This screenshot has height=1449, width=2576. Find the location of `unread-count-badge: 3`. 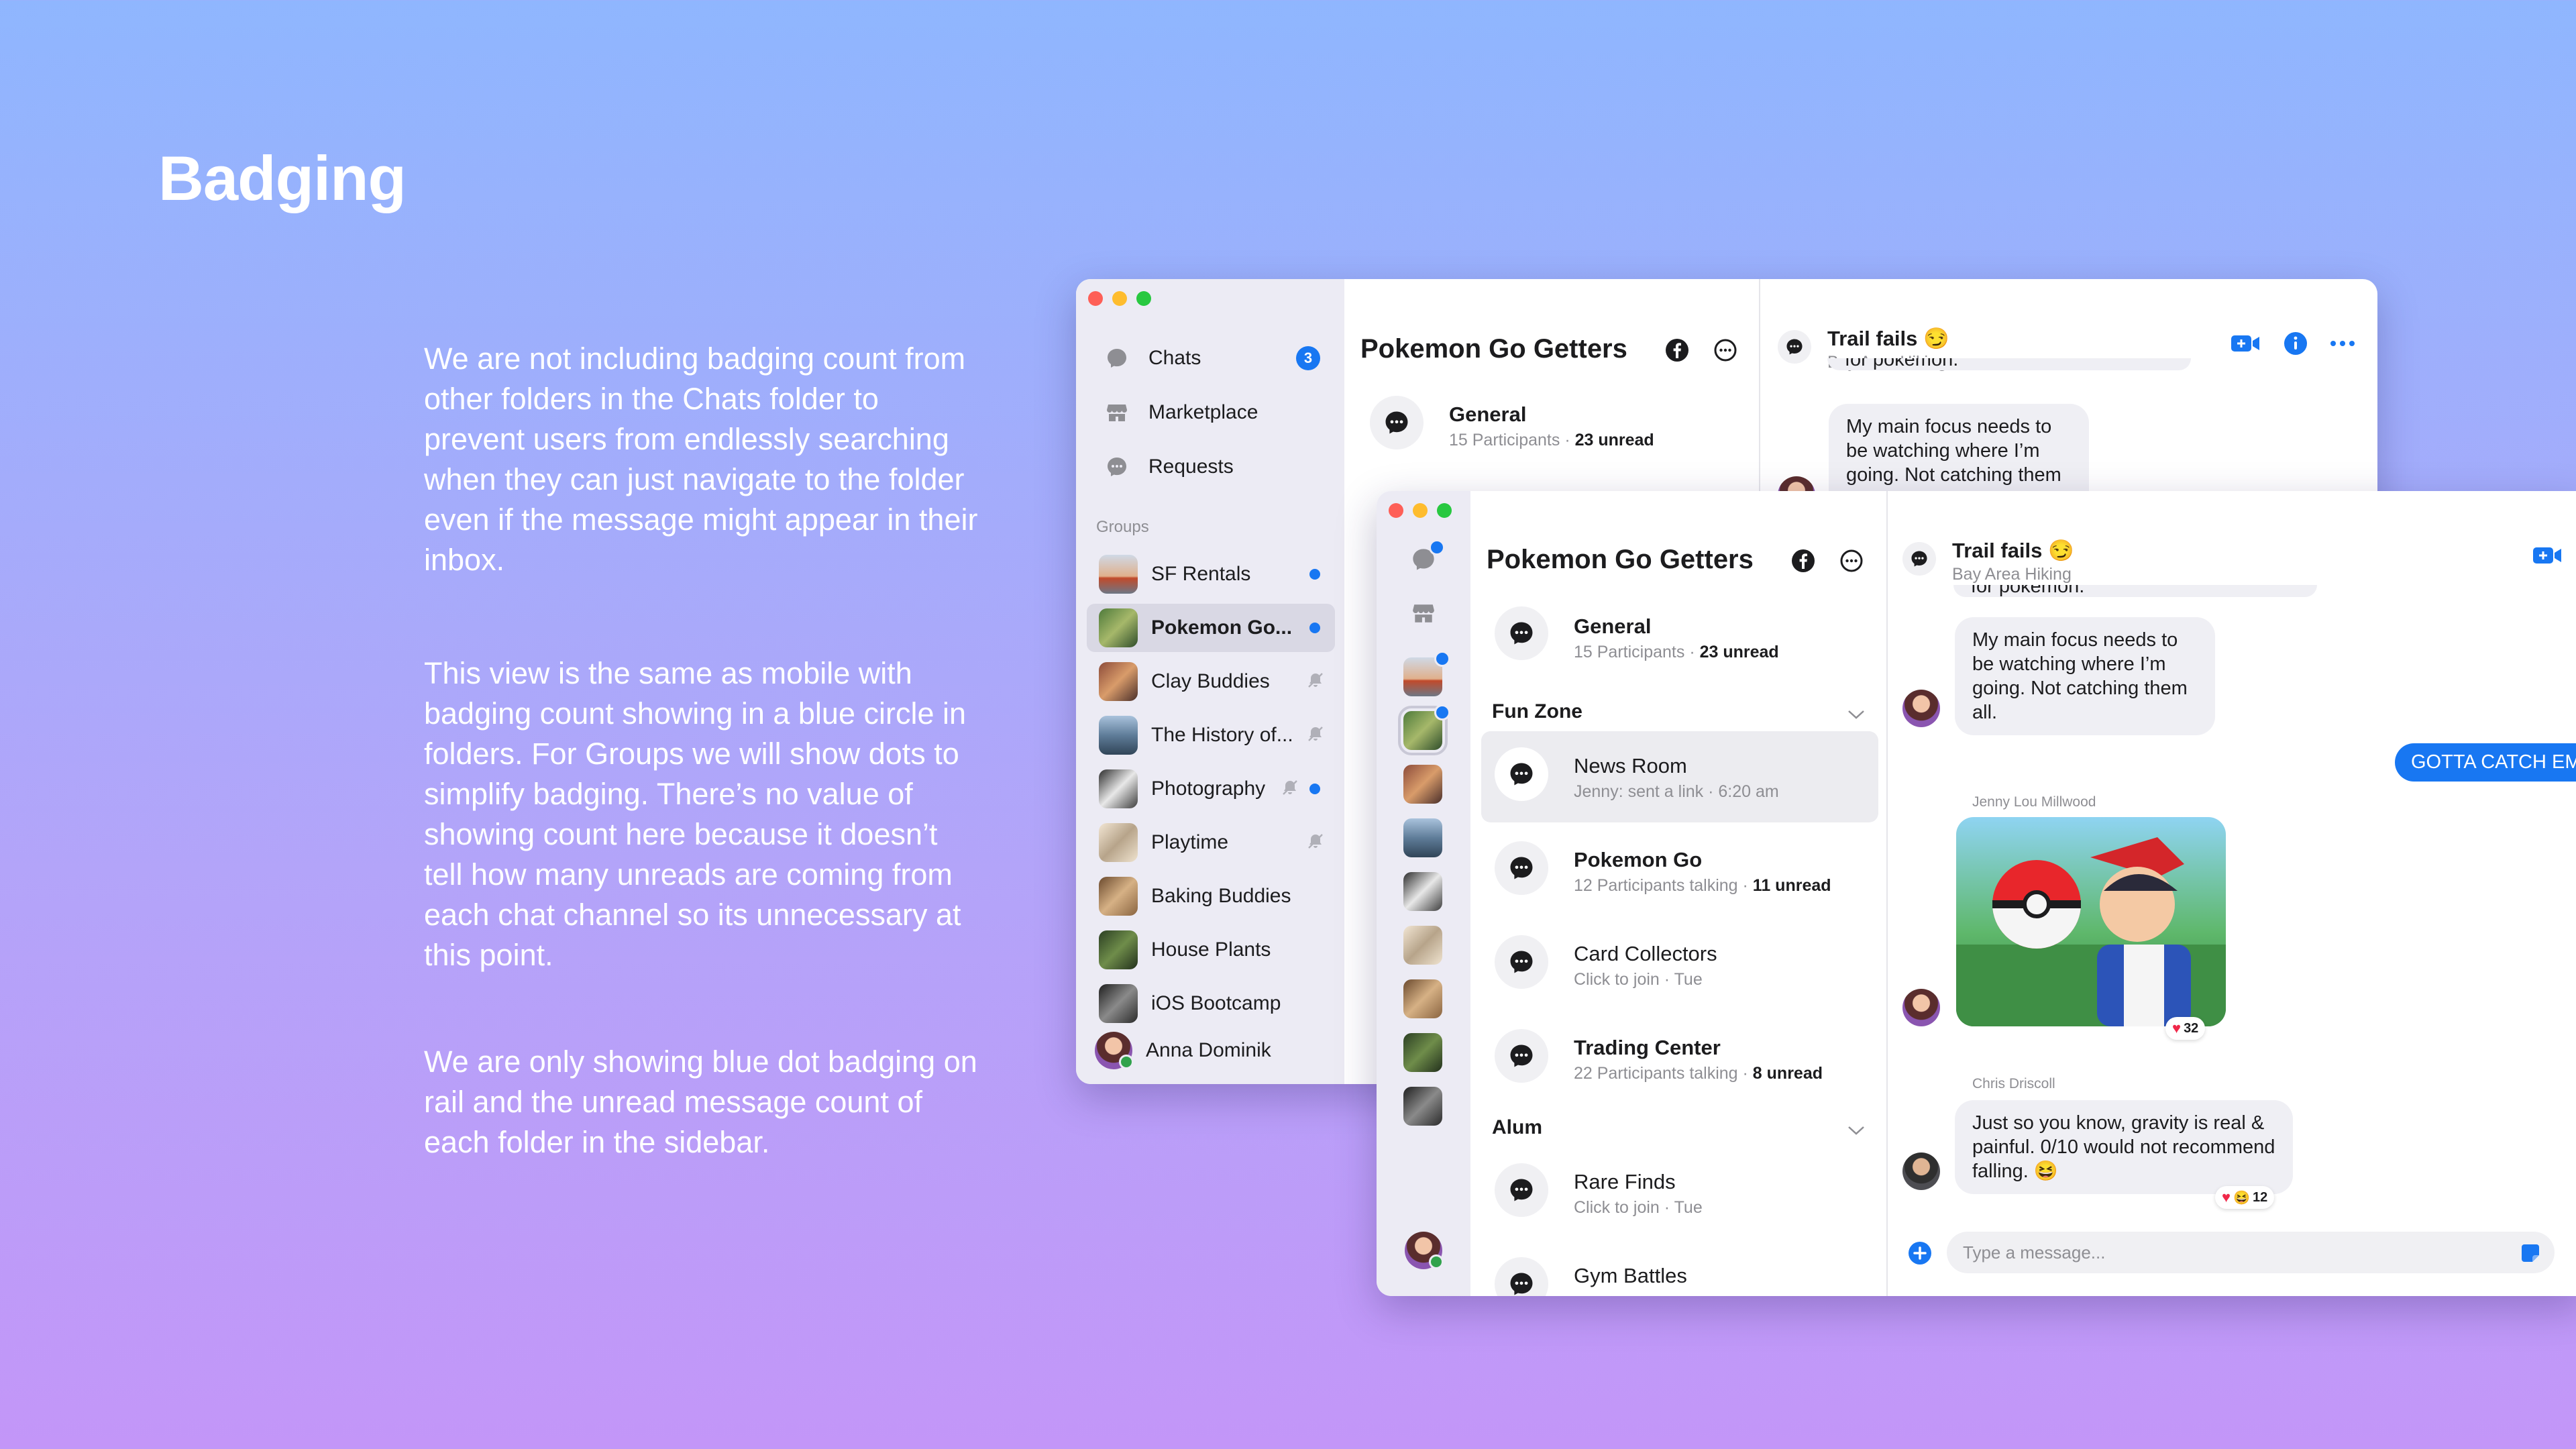

unread-count-badge: 3 is located at coordinates (1308, 358).